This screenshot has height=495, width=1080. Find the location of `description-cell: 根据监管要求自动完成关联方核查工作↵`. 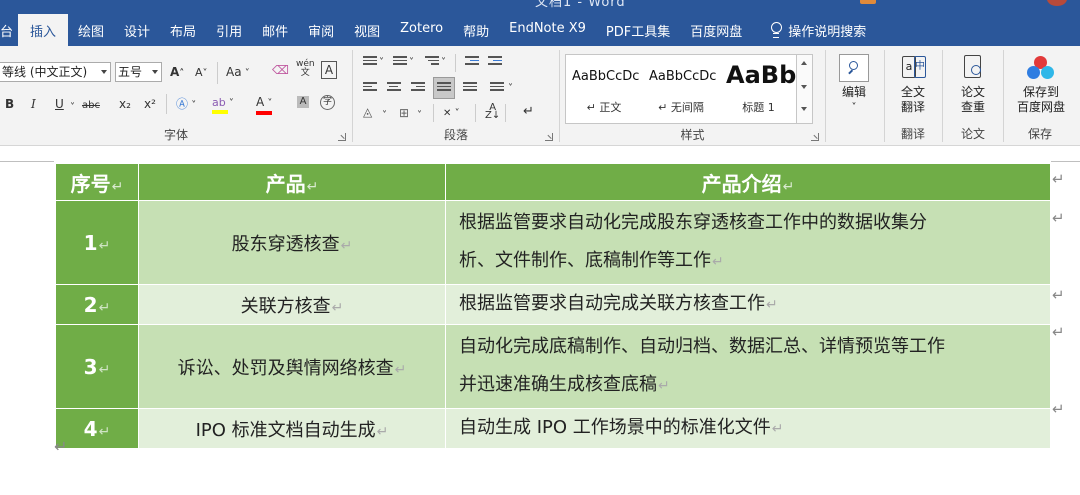

description-cell: 根据监管要求自动完成关联方核查工作↵ is located at coordinates (748, 304).